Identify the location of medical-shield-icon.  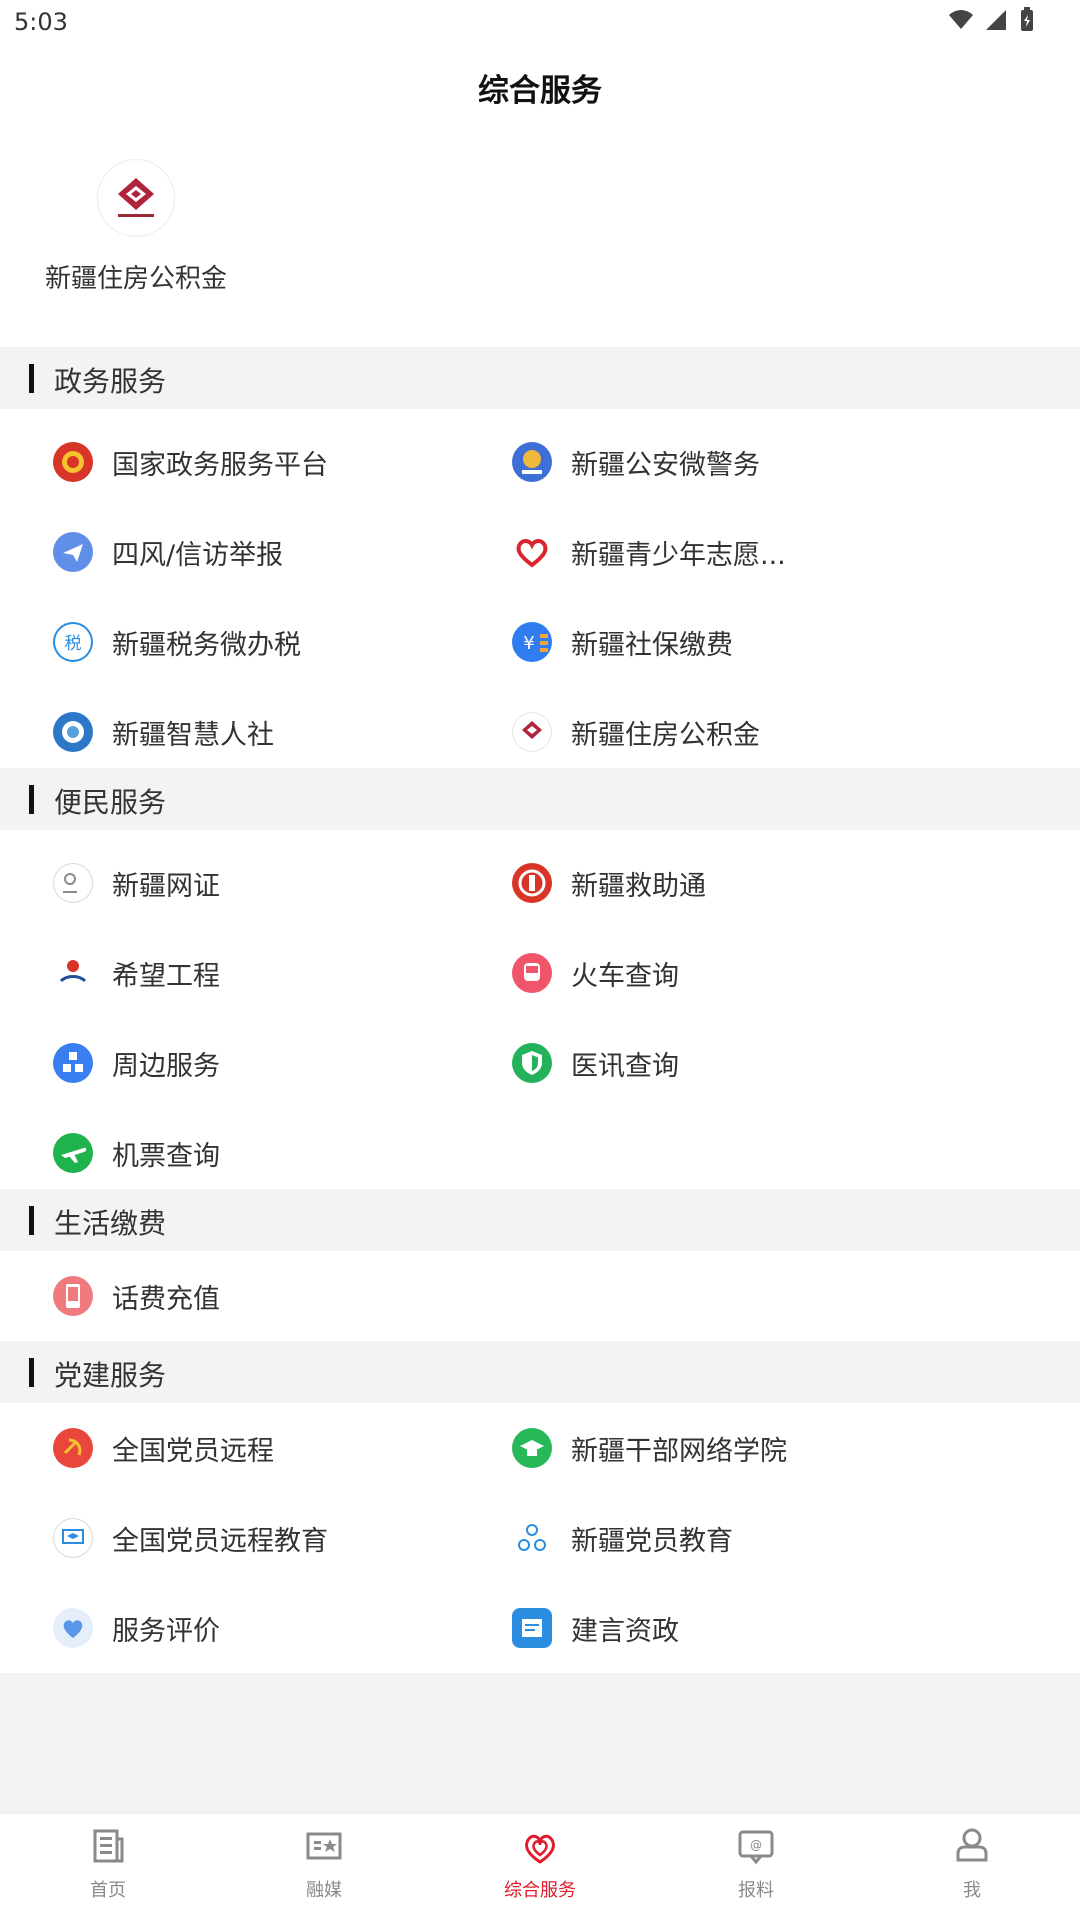
(532, 1063).